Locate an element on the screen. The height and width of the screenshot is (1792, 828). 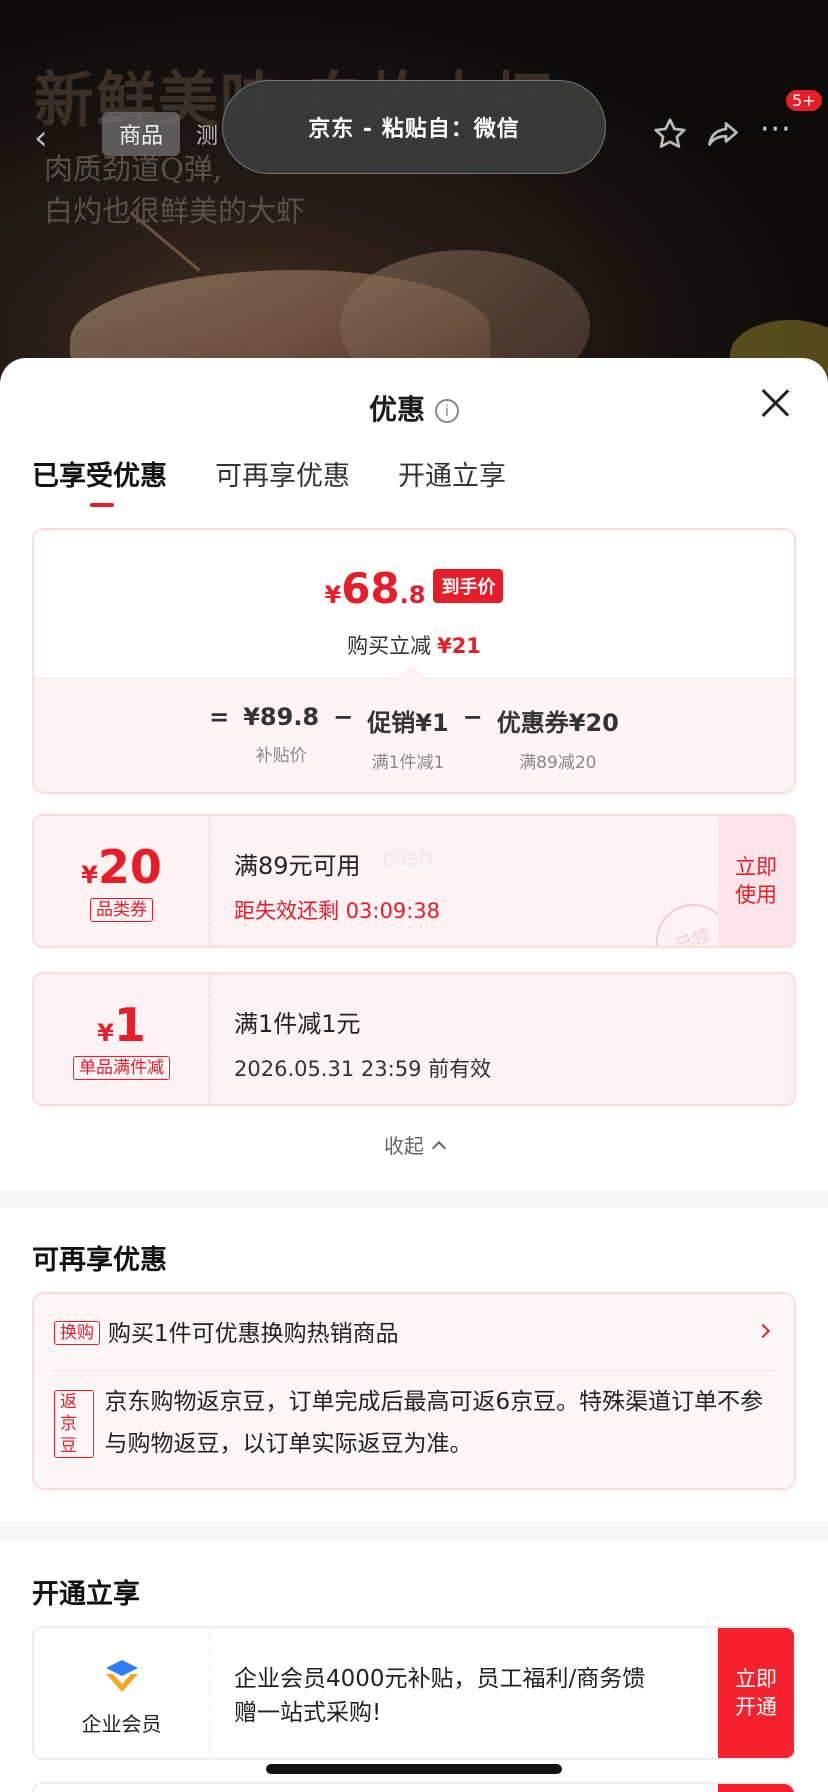
formula-label: 满1件减1 is located at coordinates (408, 763).